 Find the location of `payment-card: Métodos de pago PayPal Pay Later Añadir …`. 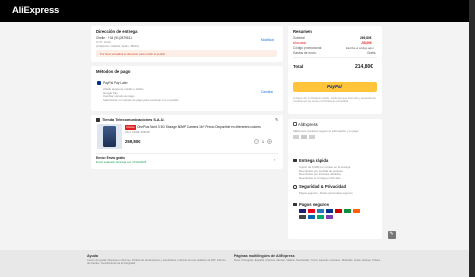

payment-card: Métodos de pago PayPal Pay Later Añadir … is located at coordinates (187, 88).